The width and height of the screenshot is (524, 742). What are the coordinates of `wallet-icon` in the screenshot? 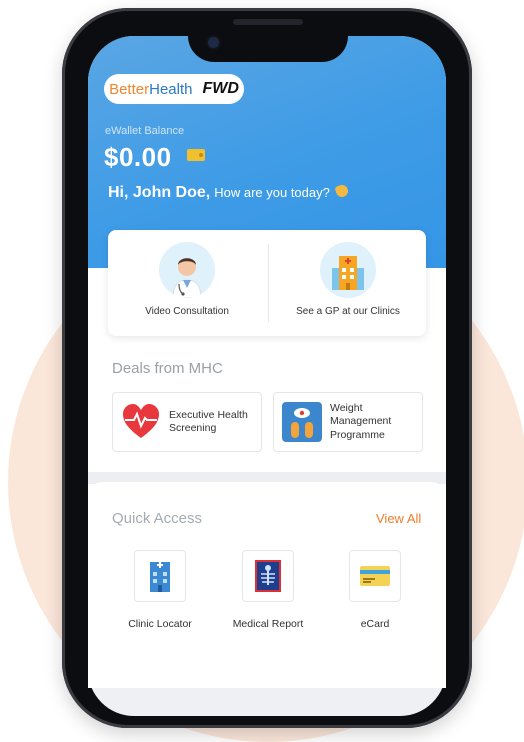 It's located at (196, 155).